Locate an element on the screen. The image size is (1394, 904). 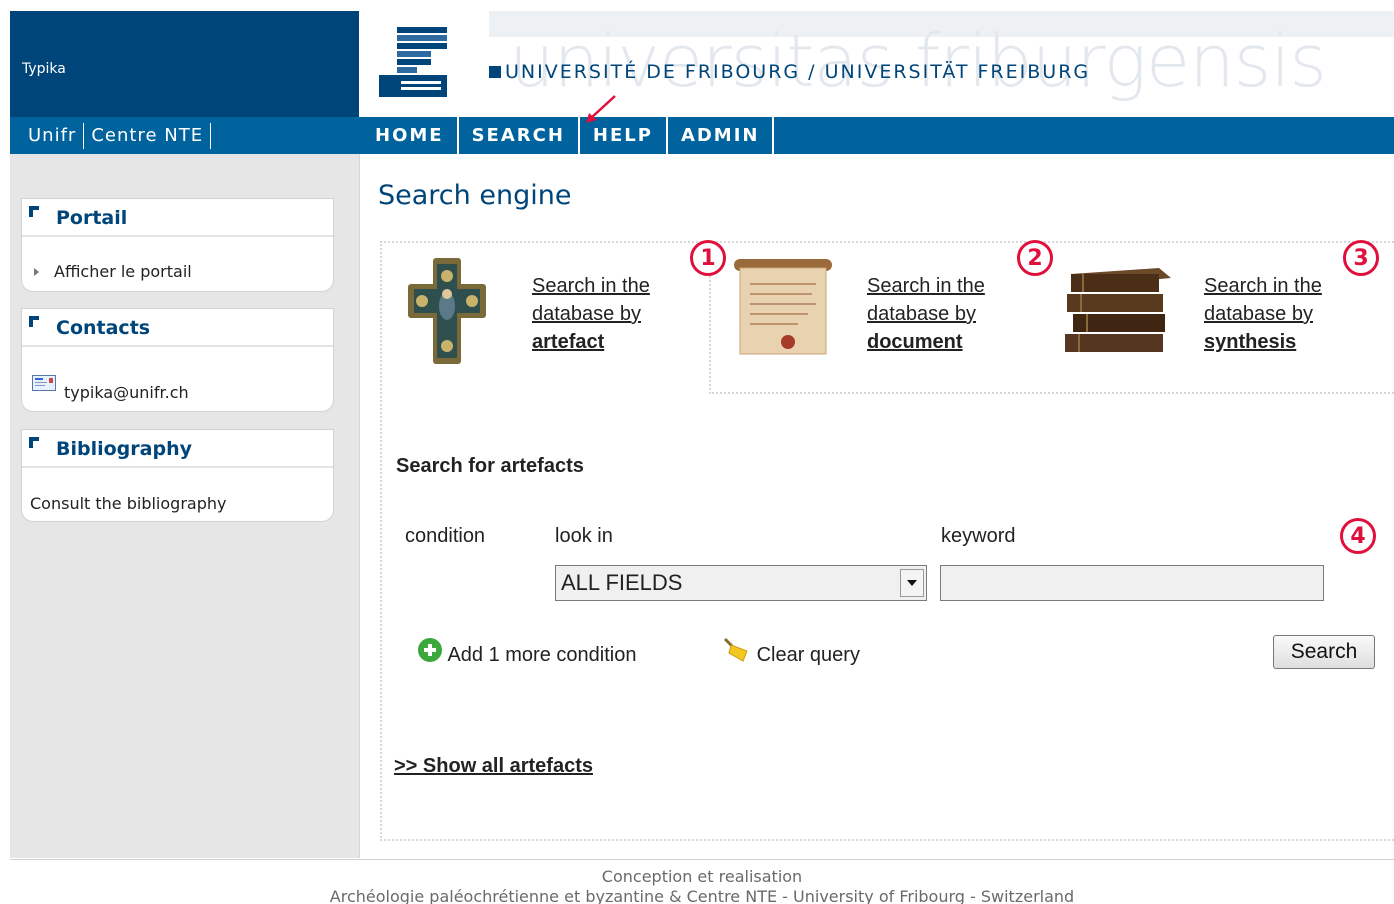
header-site-block: Typika is located at coordinates (184, 64).